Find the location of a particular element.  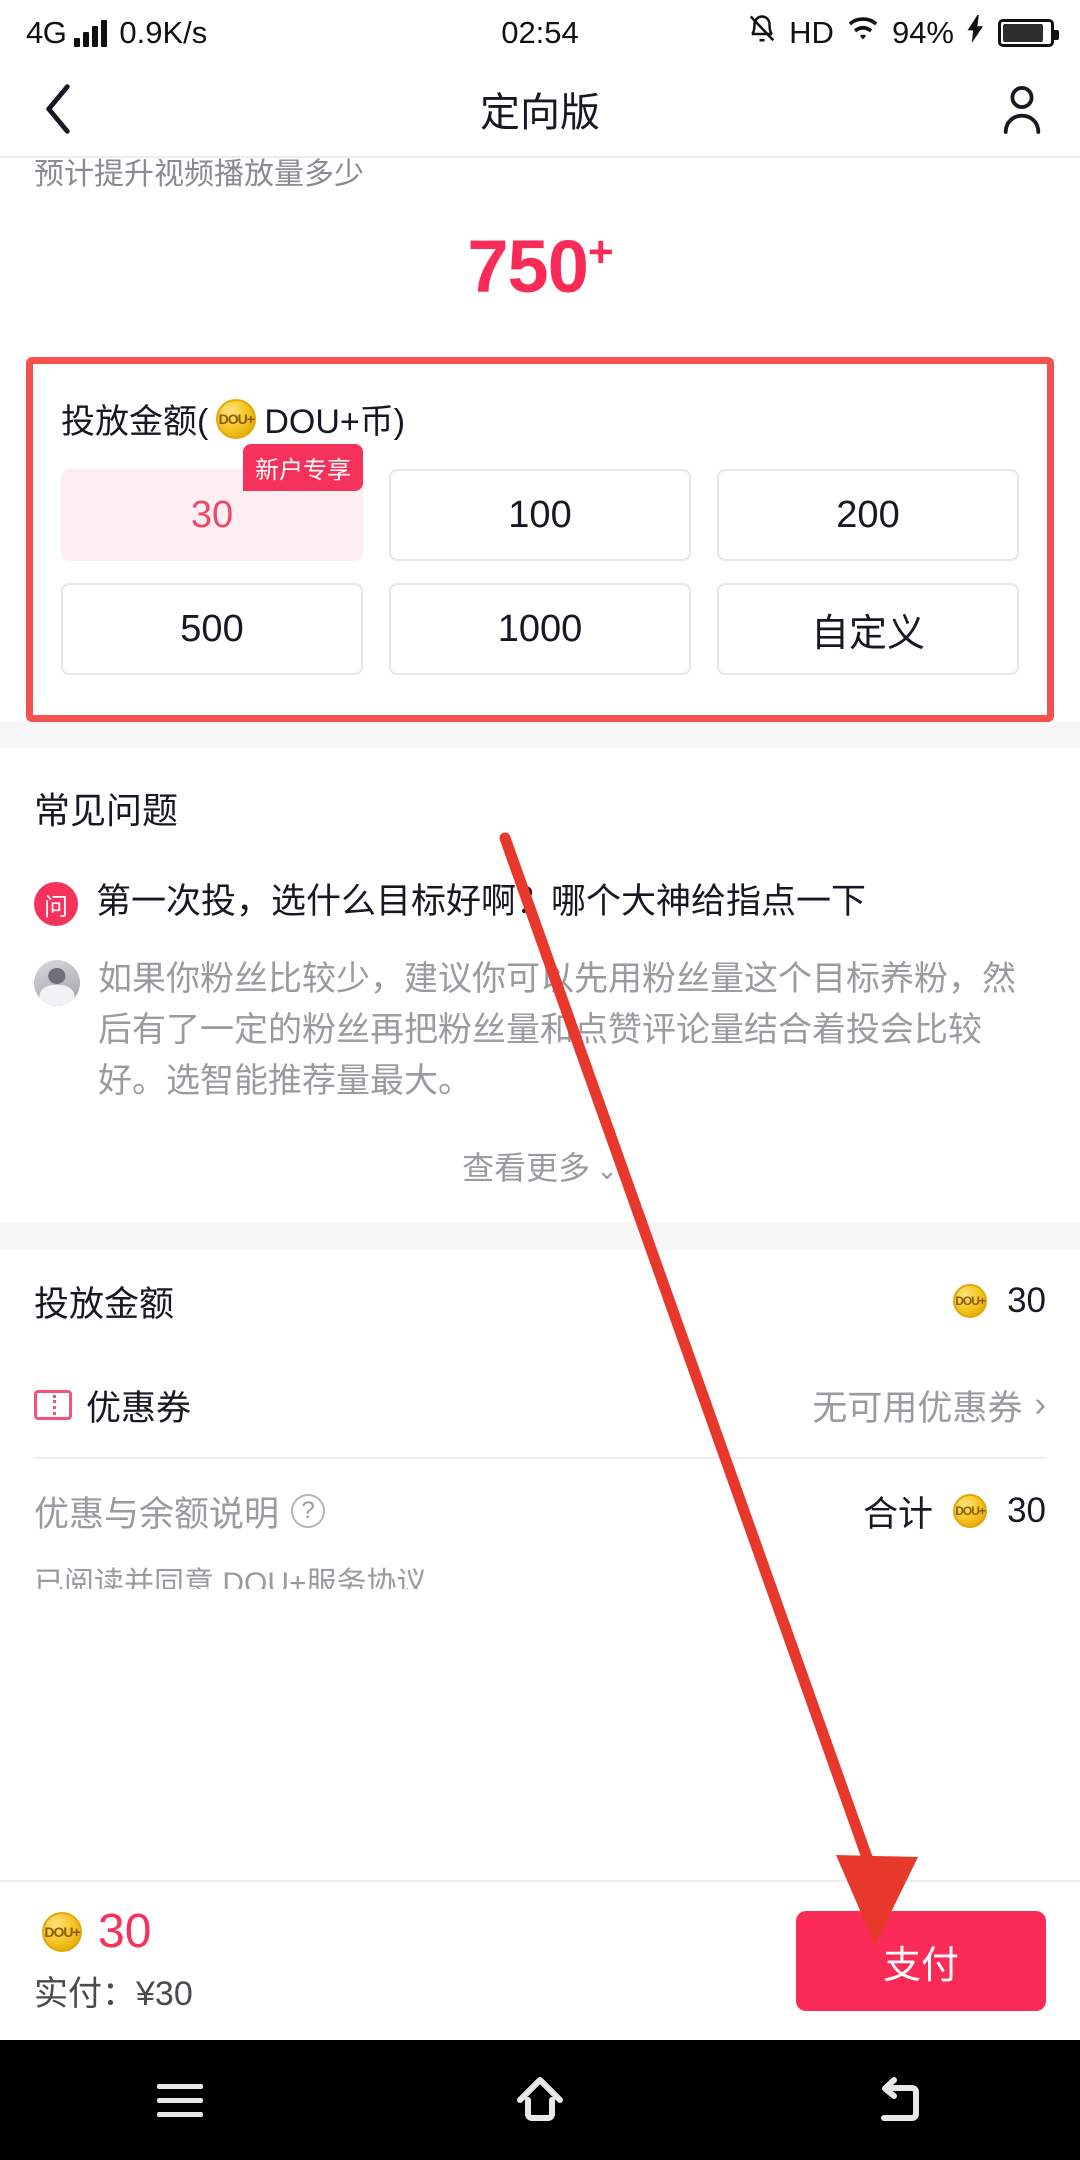

network-type-label: 4G is located at coordinates (46, 32).